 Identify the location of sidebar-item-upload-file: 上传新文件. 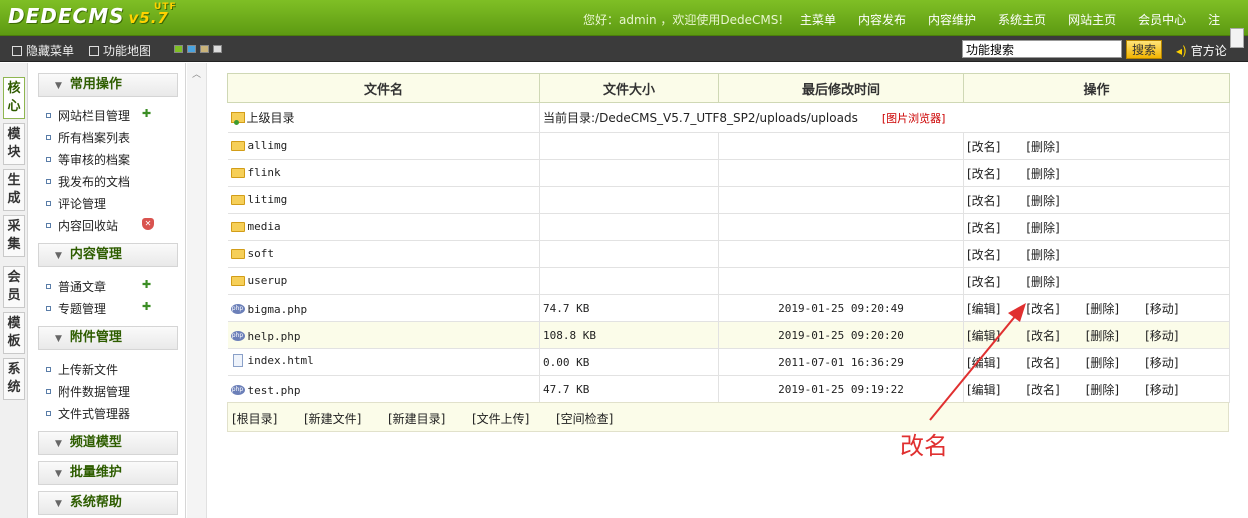
(82, 369).